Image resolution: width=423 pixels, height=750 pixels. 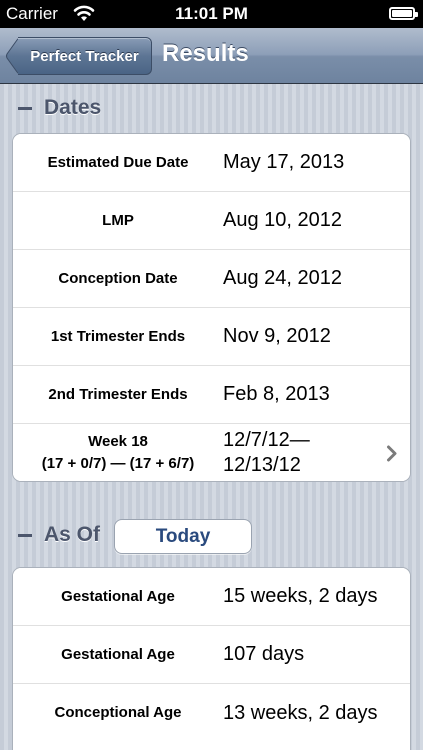 What do you see at coordinates (118, 463) in the screenshot?
I see `week-label-line2: (17 + 0/7) — (17 + 6/7)` at bounding box center [118, 463].